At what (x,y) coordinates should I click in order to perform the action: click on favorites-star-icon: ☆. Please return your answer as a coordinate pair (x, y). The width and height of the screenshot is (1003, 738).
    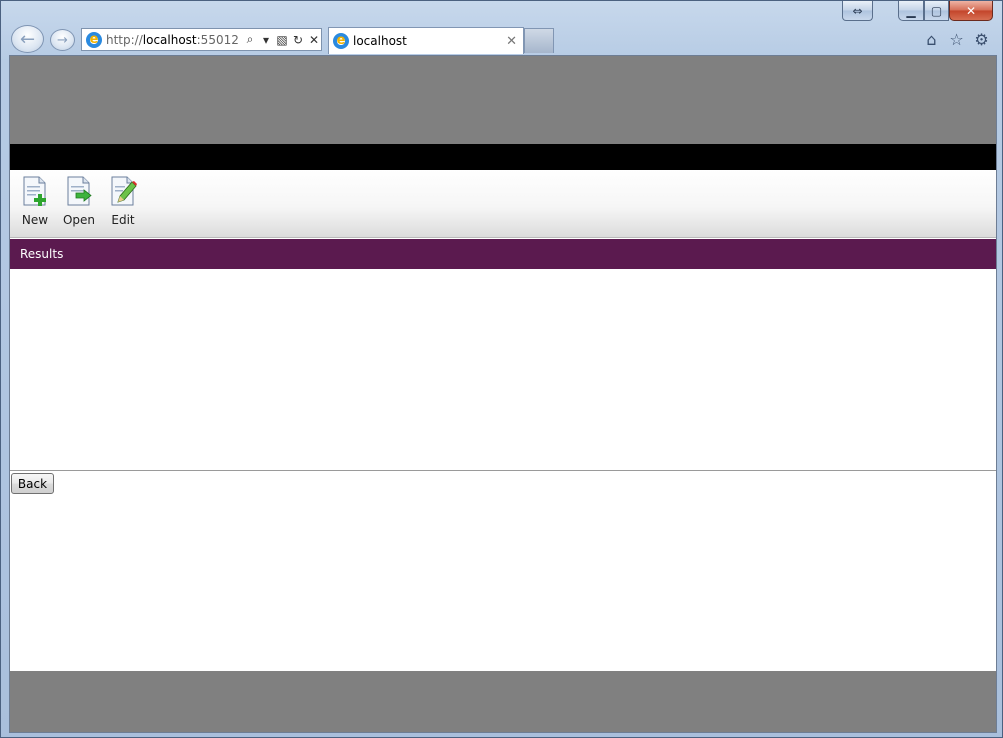
    Looking at the image, I should click on (956, 39).